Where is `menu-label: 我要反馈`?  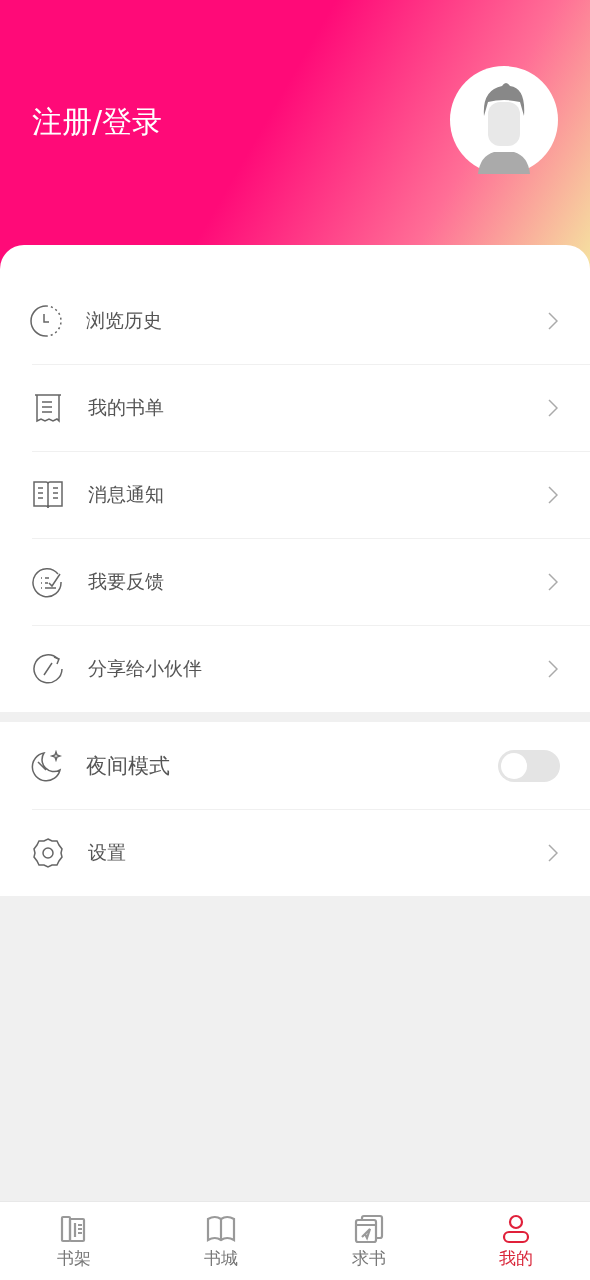 menu-label: 我要反馈 is located at coordinates (318, 582).